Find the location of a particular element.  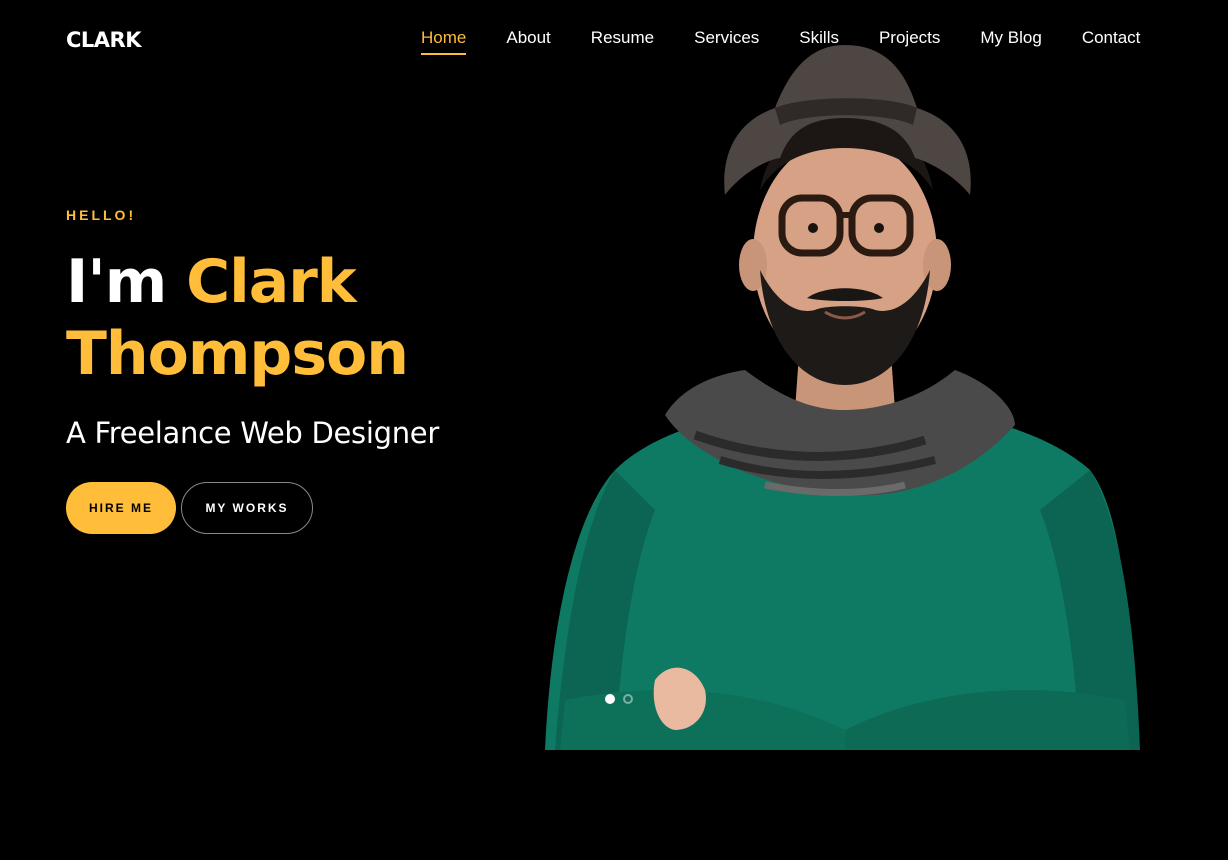

logo: CLARK is located at coordinates (104, 40).